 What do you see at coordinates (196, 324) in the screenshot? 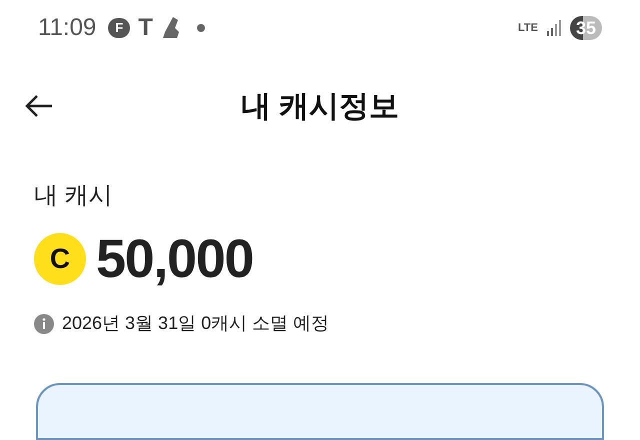
I see `expiry-notice: 2026년 3월 31일 0캐시 소멸 예정` at bounding box center [196, 324].